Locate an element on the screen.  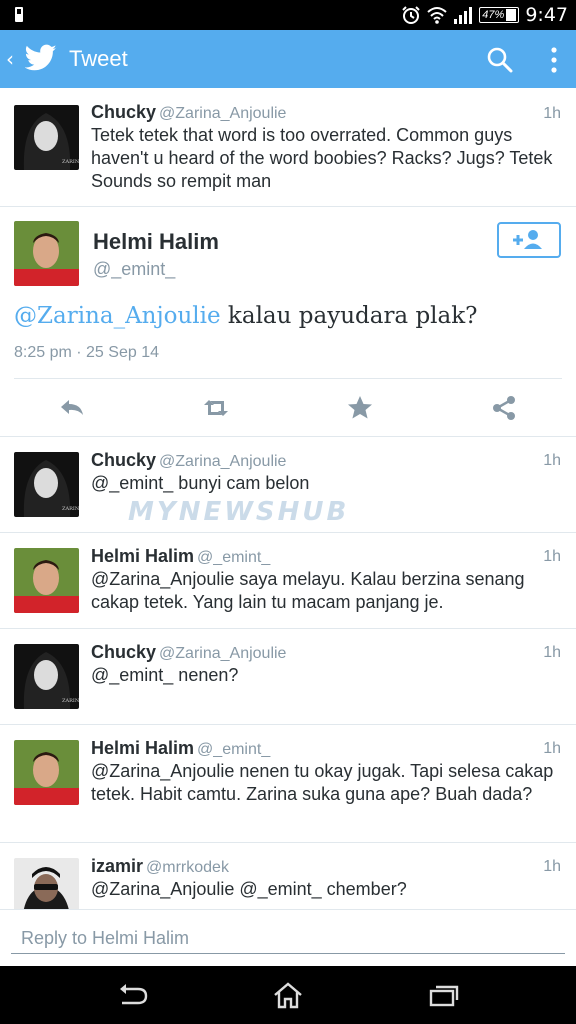
more-vert-icon is located at coordinates (554, 60).